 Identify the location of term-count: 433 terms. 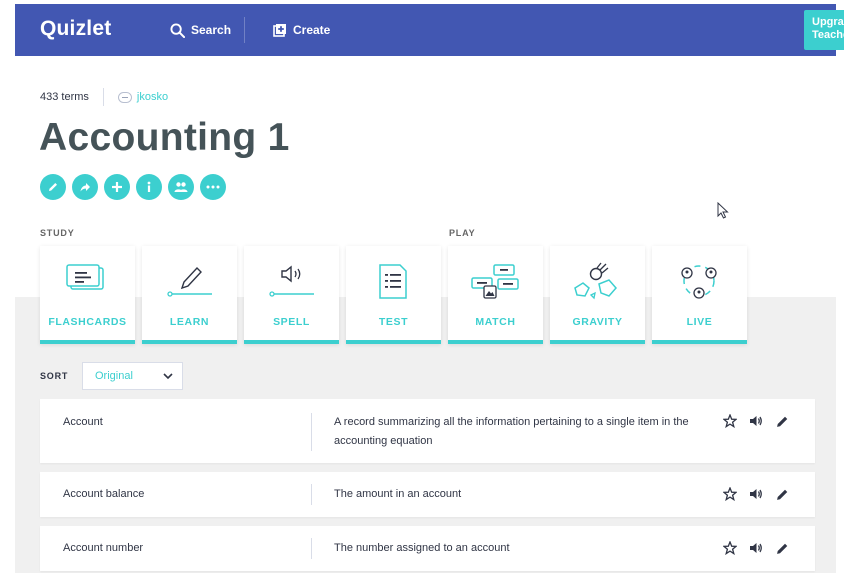
(64, 97).